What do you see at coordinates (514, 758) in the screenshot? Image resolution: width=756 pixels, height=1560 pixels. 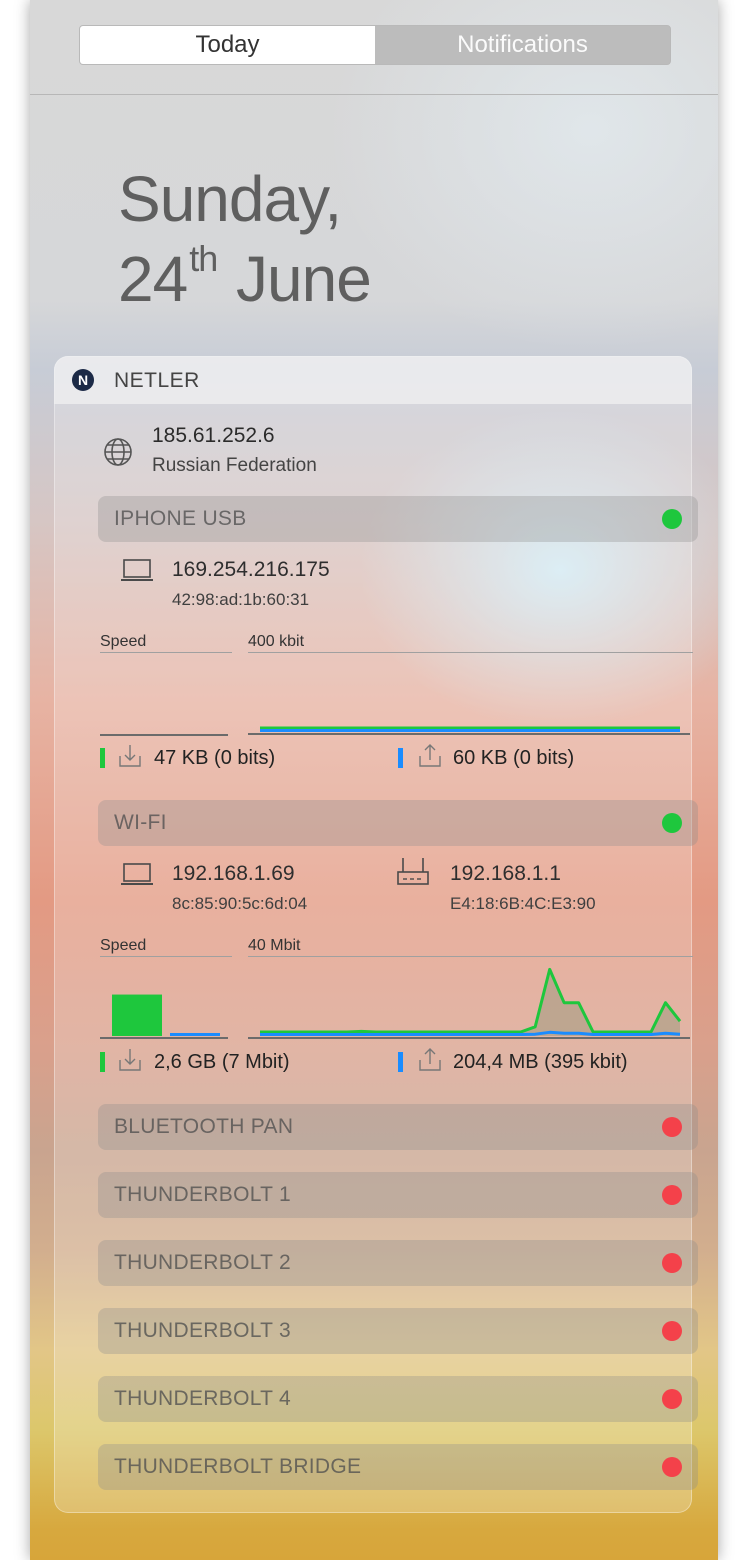 I see `upload-total: 60 KB (0 bits)` at bounding box center [514, 758].